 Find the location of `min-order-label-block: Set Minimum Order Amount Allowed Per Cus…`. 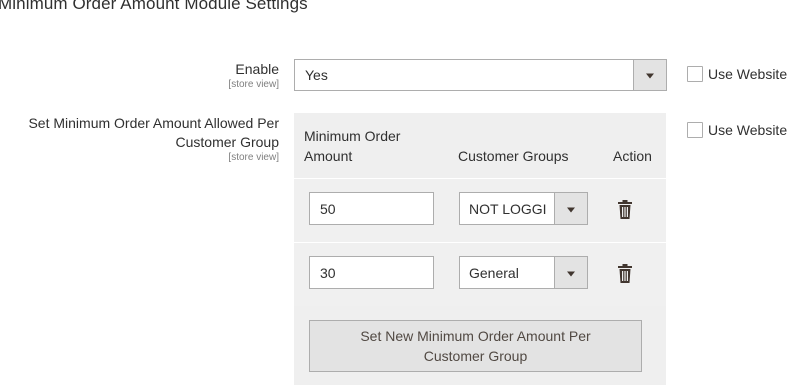

min-order-label-block: Set Minimum Order Amount Allowed Per Cus… is located at coordinates (139, 139).